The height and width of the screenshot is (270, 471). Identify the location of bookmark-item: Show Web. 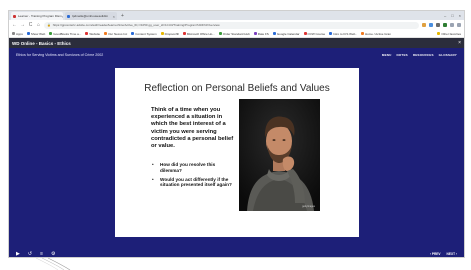
(36, 34).